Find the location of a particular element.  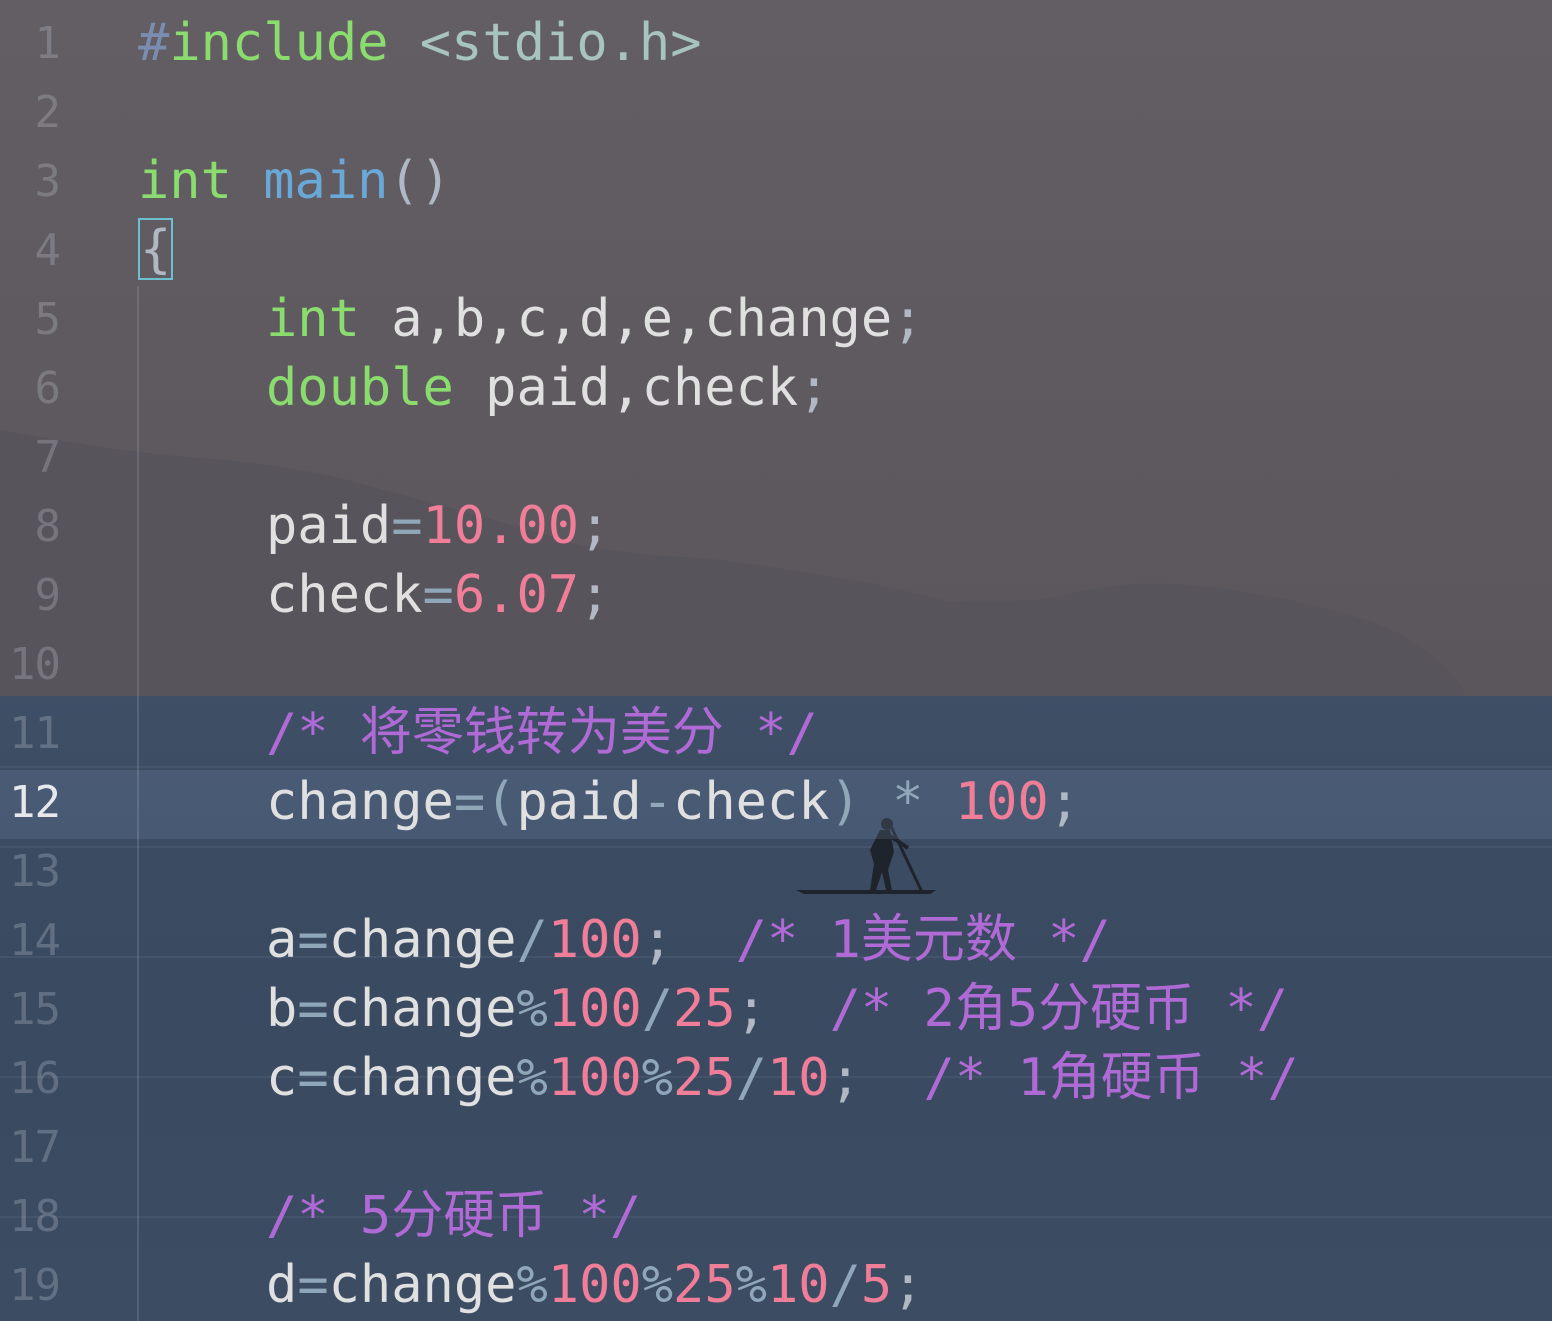

code-text: /* 将零钱转为美分 */ is located at coordinates (542, 733).